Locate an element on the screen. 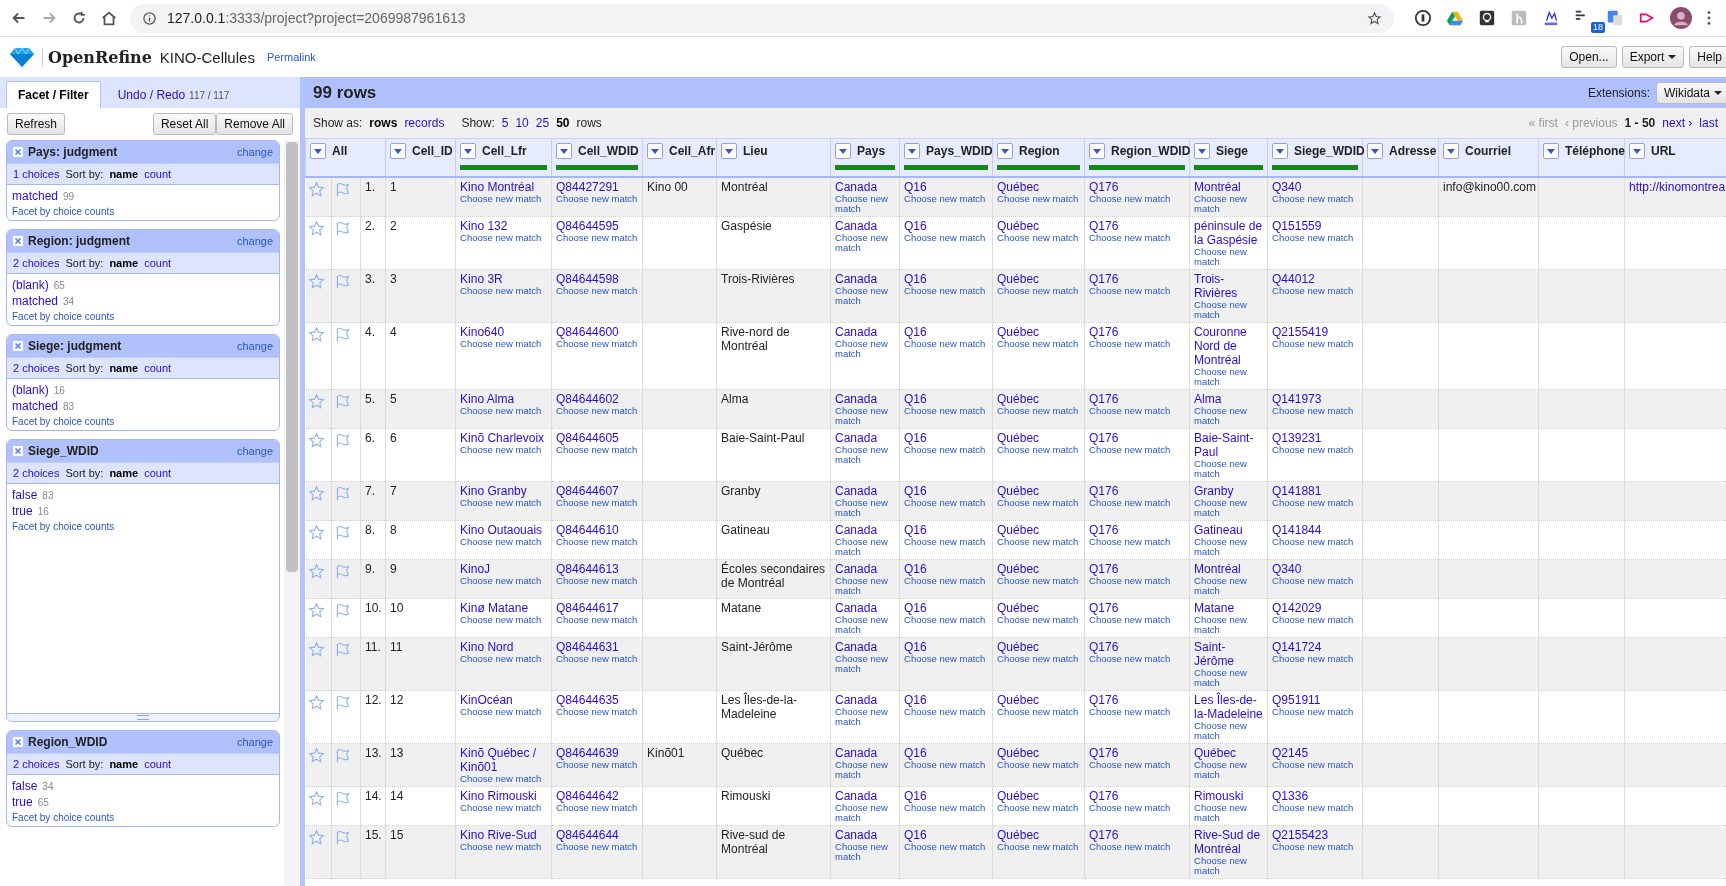 Image resolution: width=1726 pixels, height=886 pixels. match-link: Kino Rimouski is located at coordinates (504, 796).